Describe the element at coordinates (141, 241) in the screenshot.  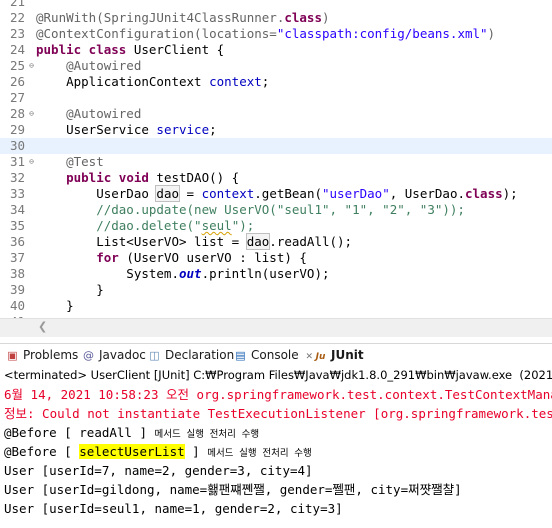
I see `code-token: List<UserVO> list =` at that location.